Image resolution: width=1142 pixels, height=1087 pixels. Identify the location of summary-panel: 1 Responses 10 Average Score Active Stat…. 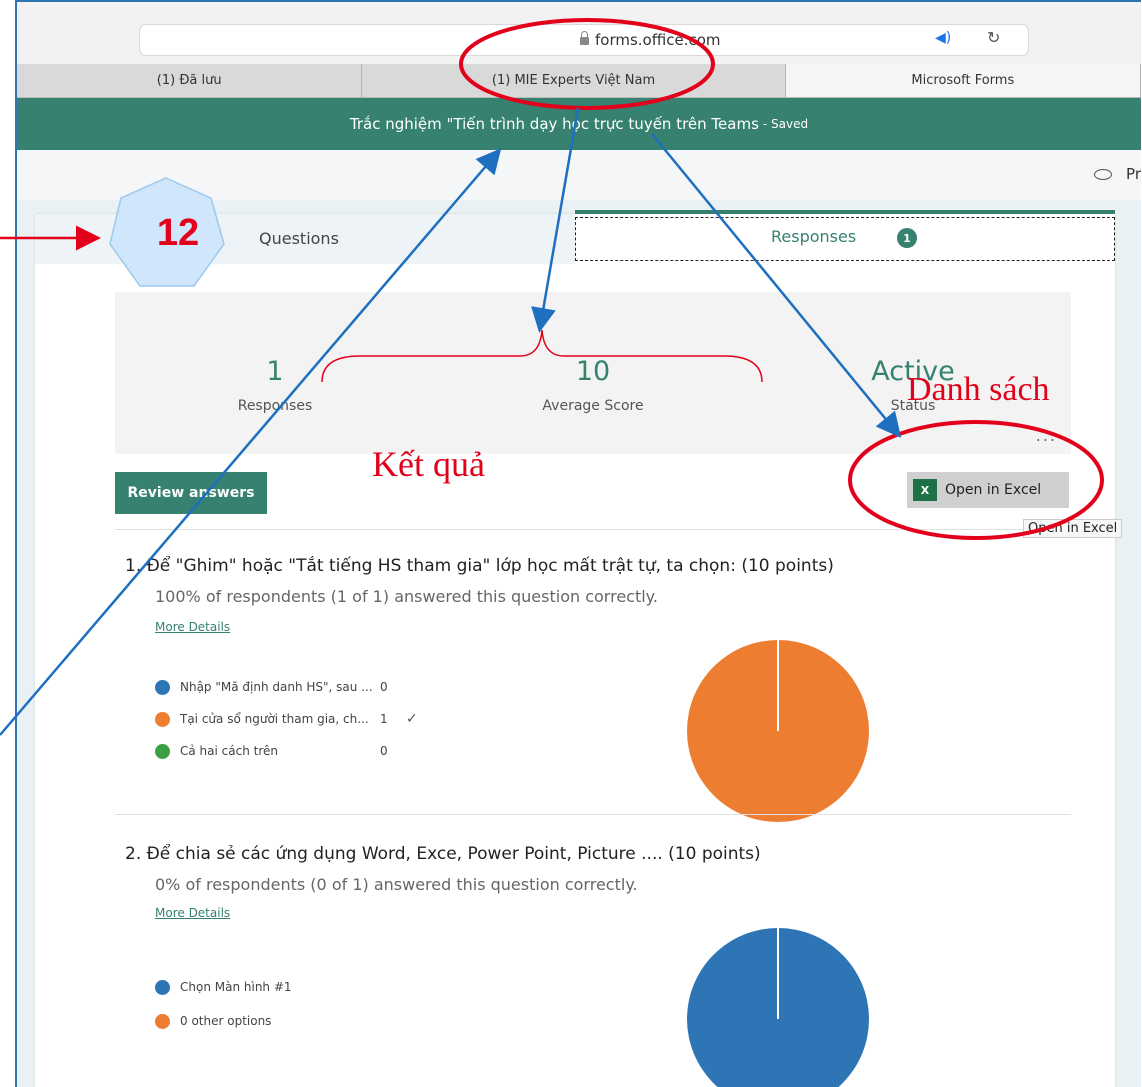
(593, 373).